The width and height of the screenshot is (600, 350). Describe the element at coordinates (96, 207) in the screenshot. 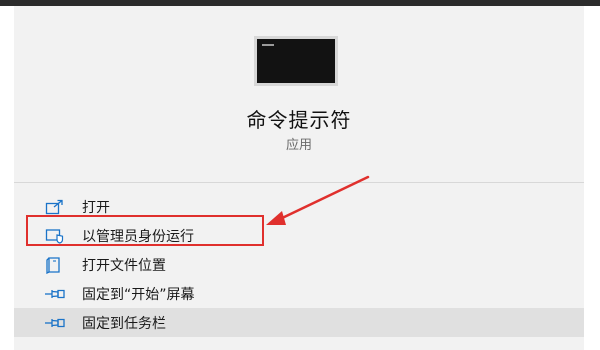

I see `menu-item-label: 打开` at that location.